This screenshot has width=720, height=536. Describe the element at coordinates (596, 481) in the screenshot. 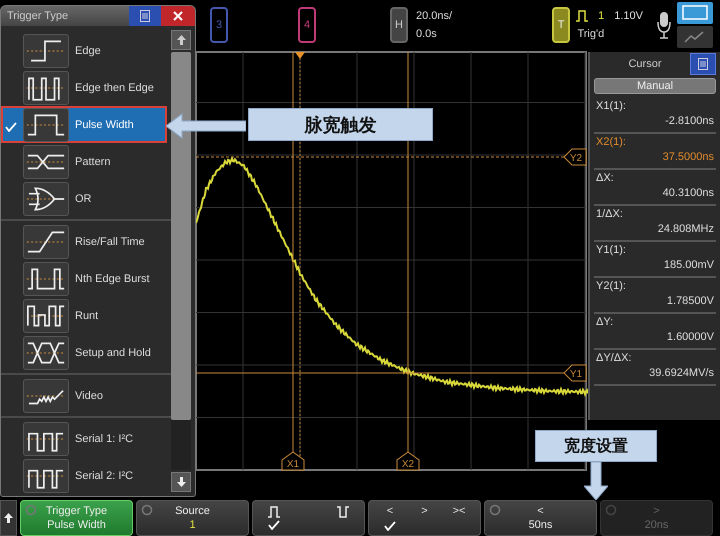

I see `callout-arrow` at that location.